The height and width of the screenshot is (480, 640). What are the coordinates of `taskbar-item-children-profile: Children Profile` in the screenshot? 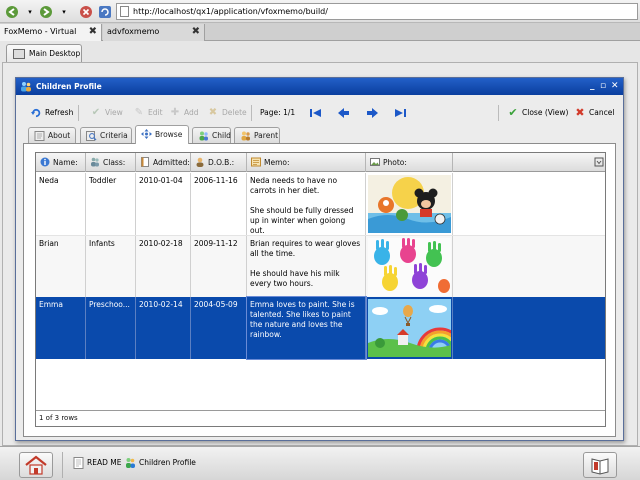 It's located at (160, 463).